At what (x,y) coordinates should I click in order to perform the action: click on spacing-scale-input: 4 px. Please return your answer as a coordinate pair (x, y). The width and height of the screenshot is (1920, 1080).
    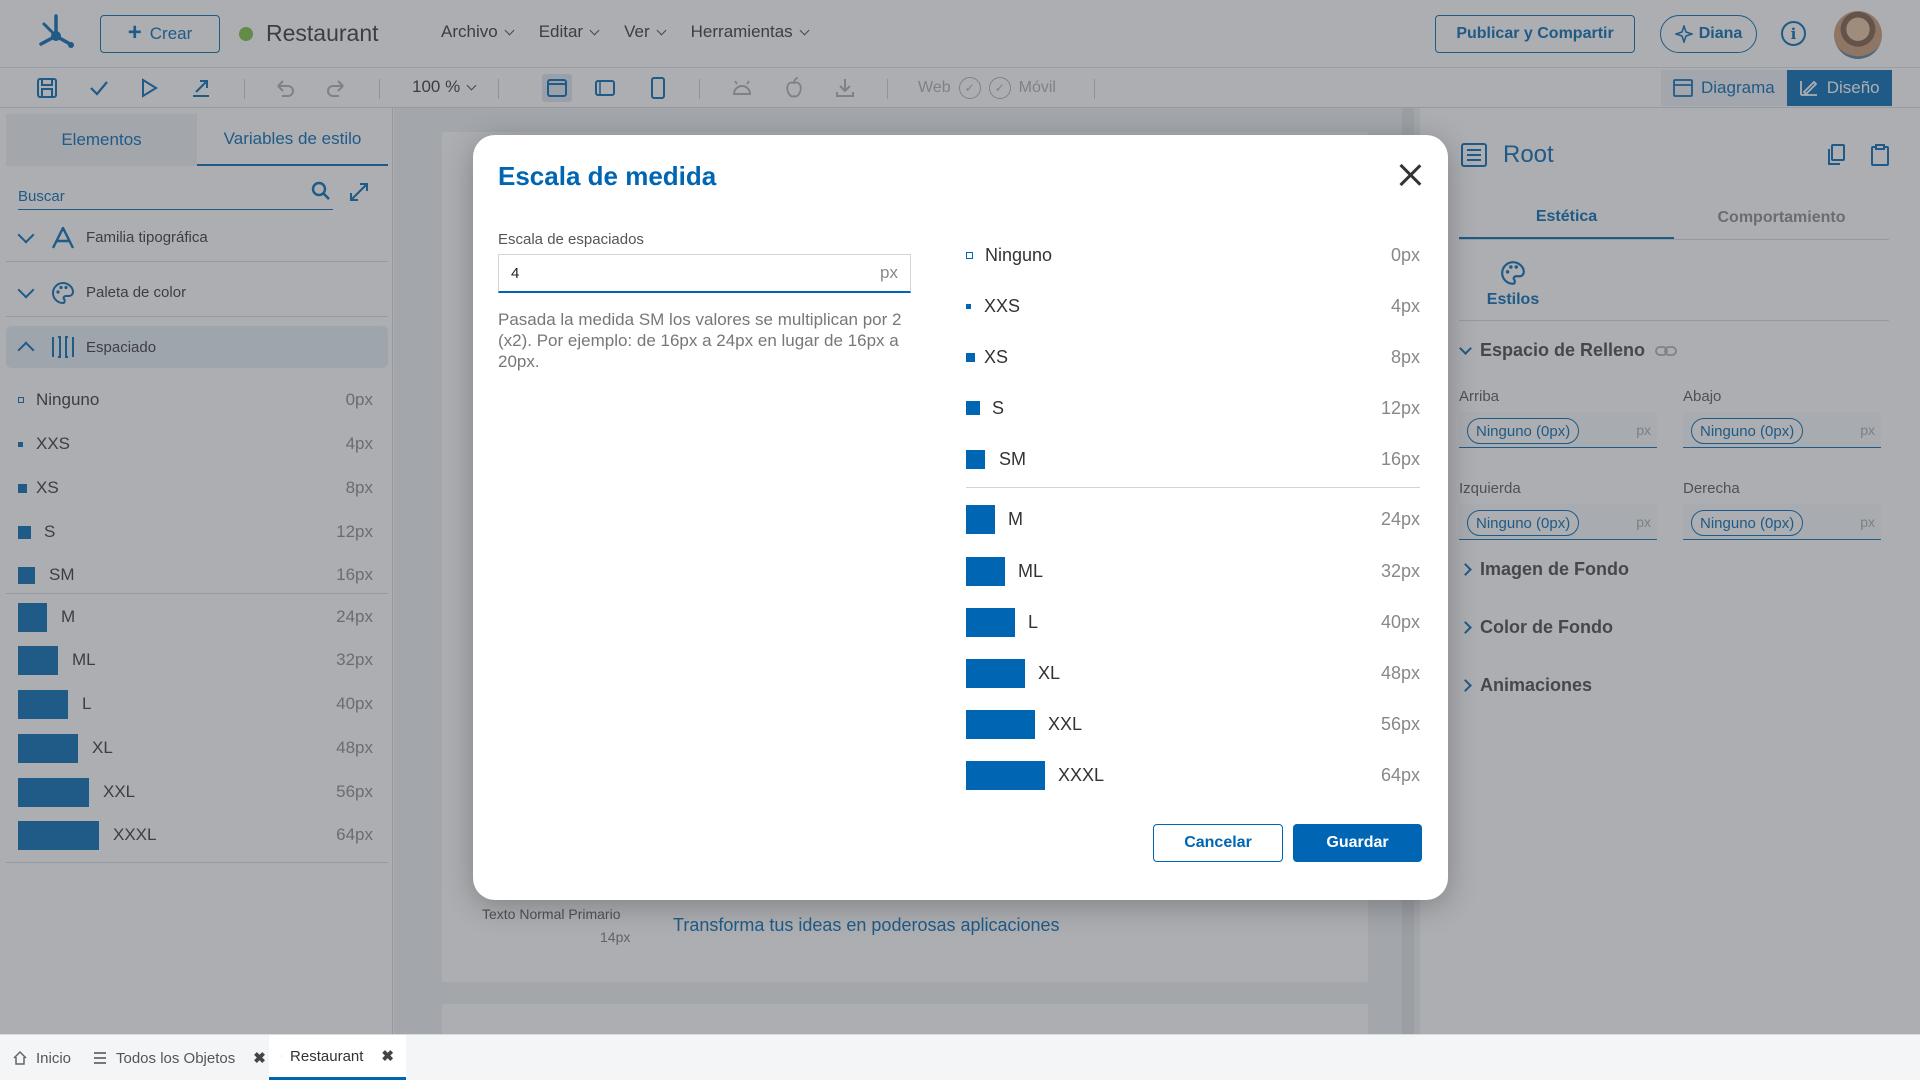
    Looking at the image, I should click on (704, 273).